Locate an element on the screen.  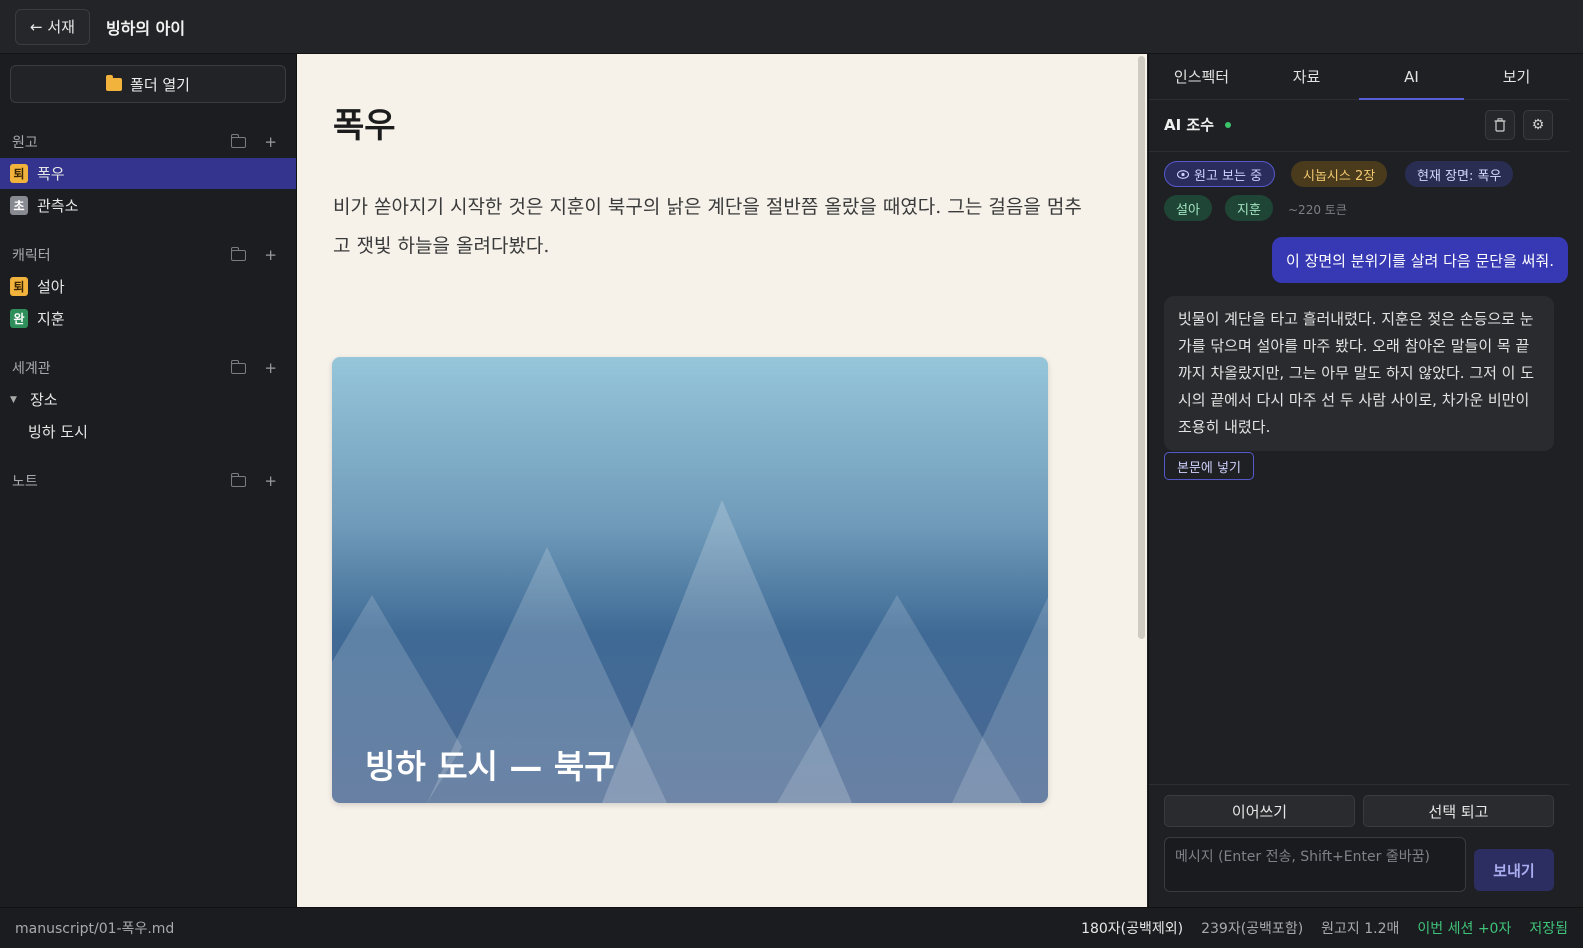
sidebar-item-label: 설아 is located at coordinates (51, 287).